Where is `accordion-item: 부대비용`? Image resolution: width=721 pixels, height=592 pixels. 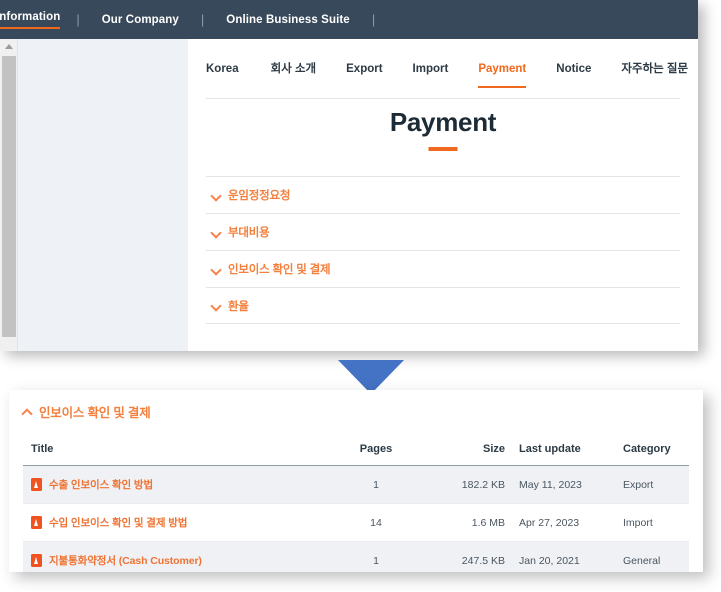
accordion-item: 부대비용 is located at coordinates (443, 231).